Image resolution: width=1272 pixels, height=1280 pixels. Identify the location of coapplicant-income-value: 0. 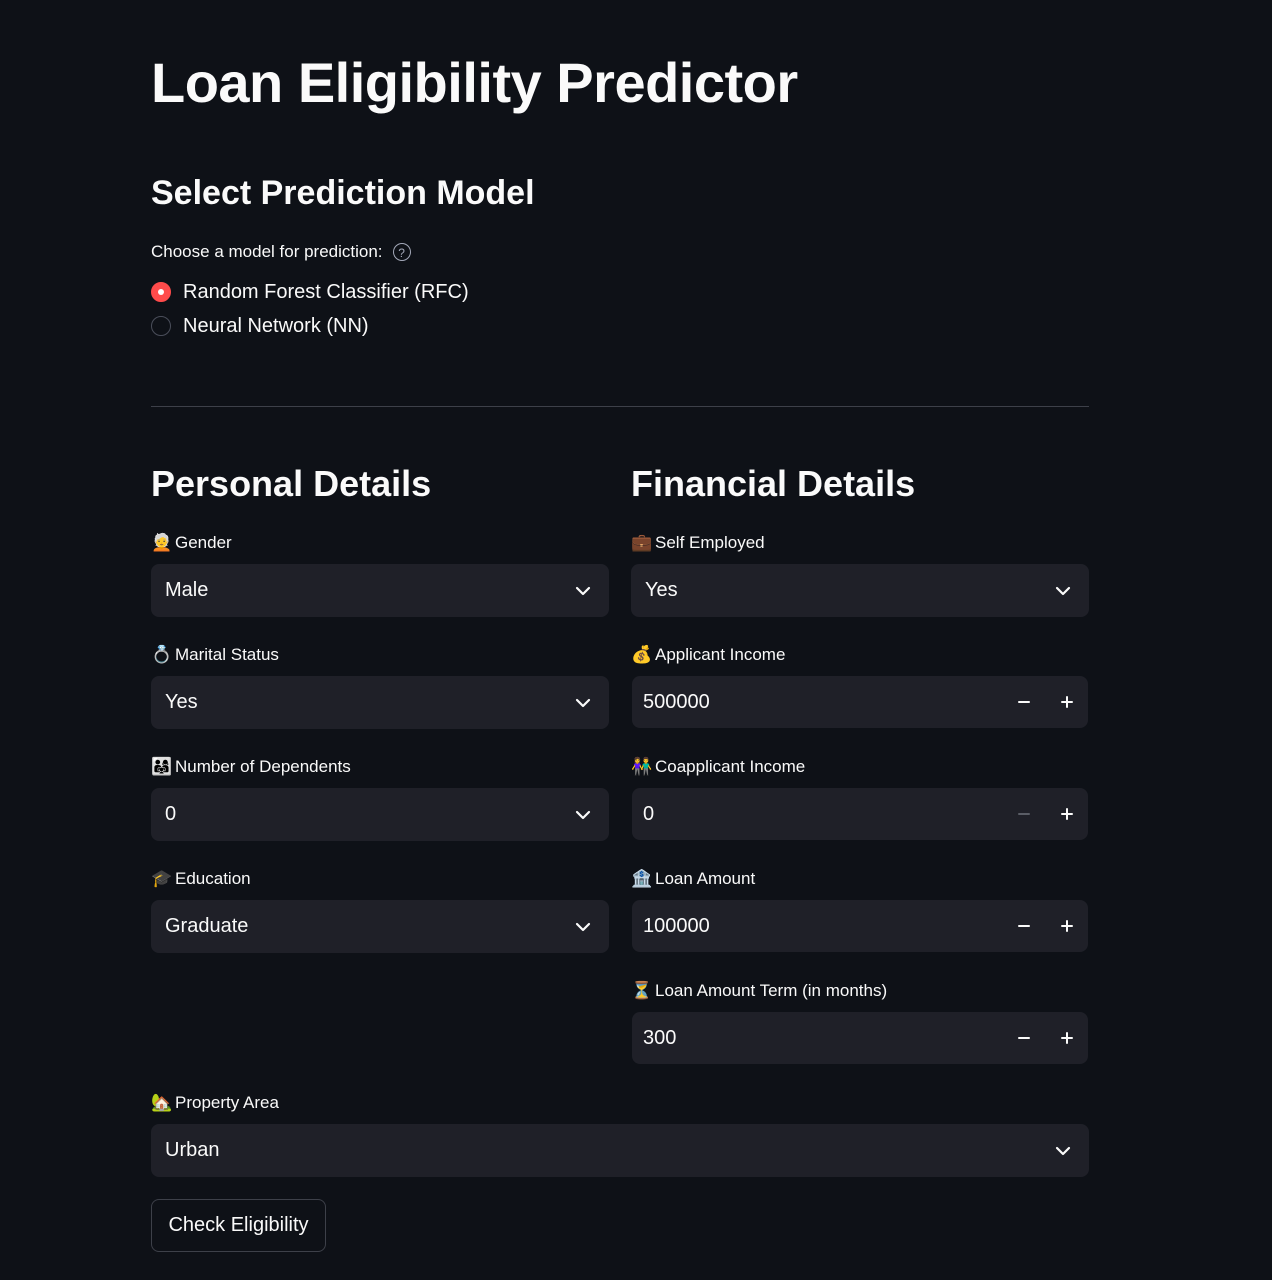
(817, 814).